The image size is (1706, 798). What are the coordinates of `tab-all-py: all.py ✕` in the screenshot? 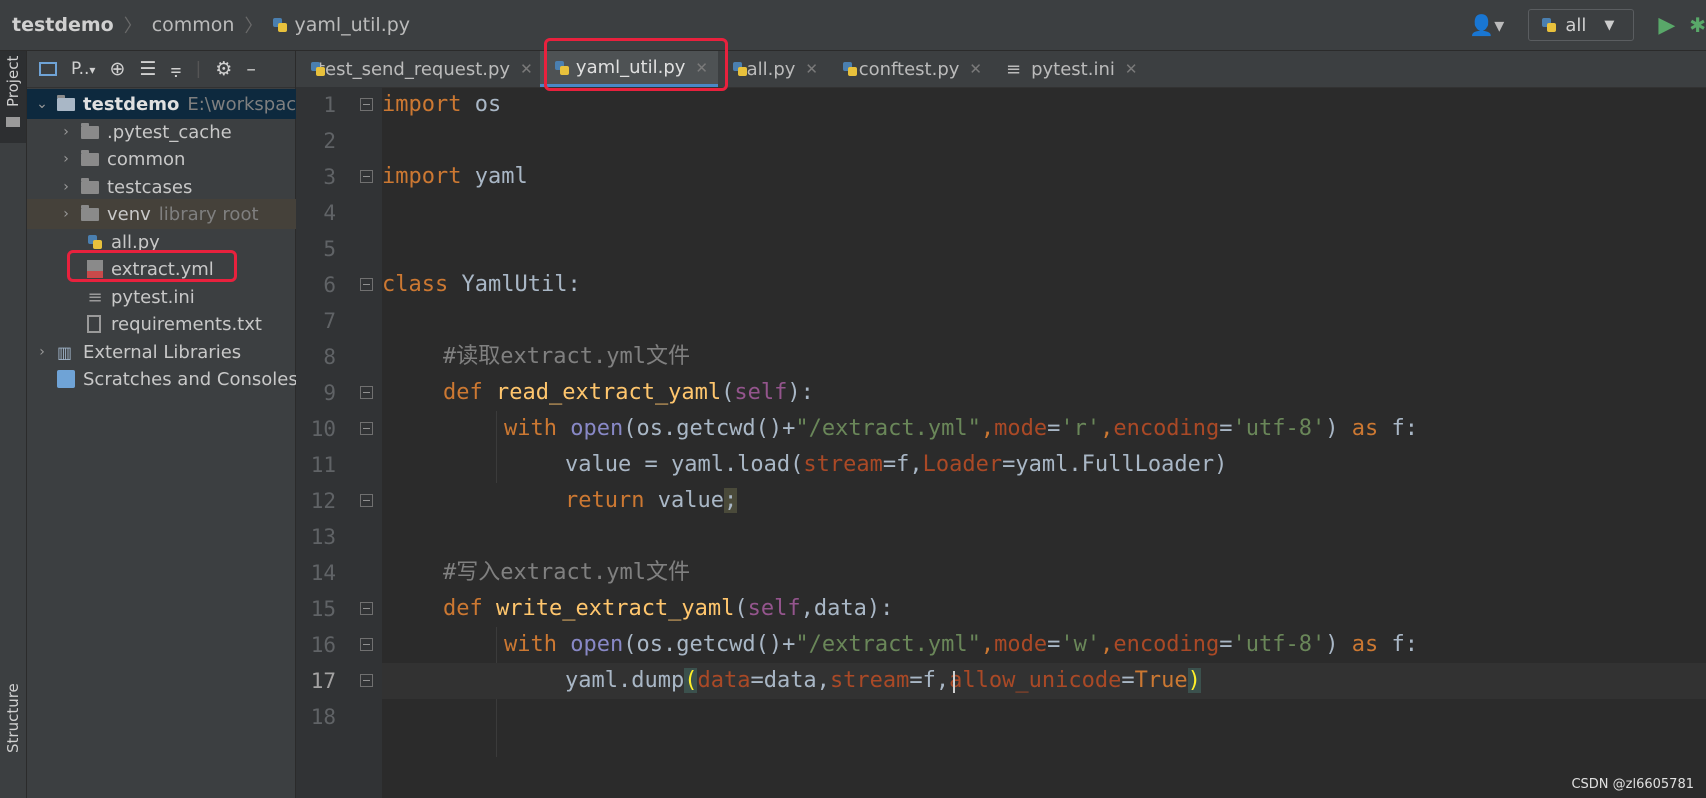 It's located at (773, 69).